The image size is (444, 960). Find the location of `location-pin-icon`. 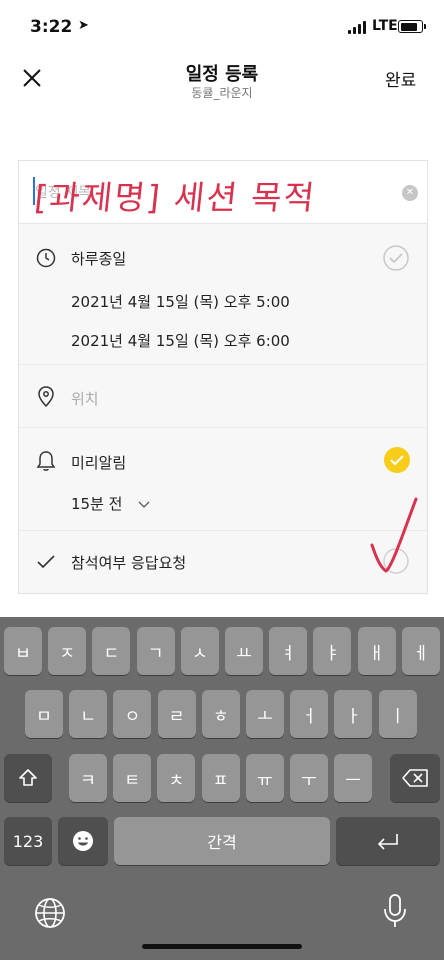

location-pin-icon is located at coordinates (46, 397).